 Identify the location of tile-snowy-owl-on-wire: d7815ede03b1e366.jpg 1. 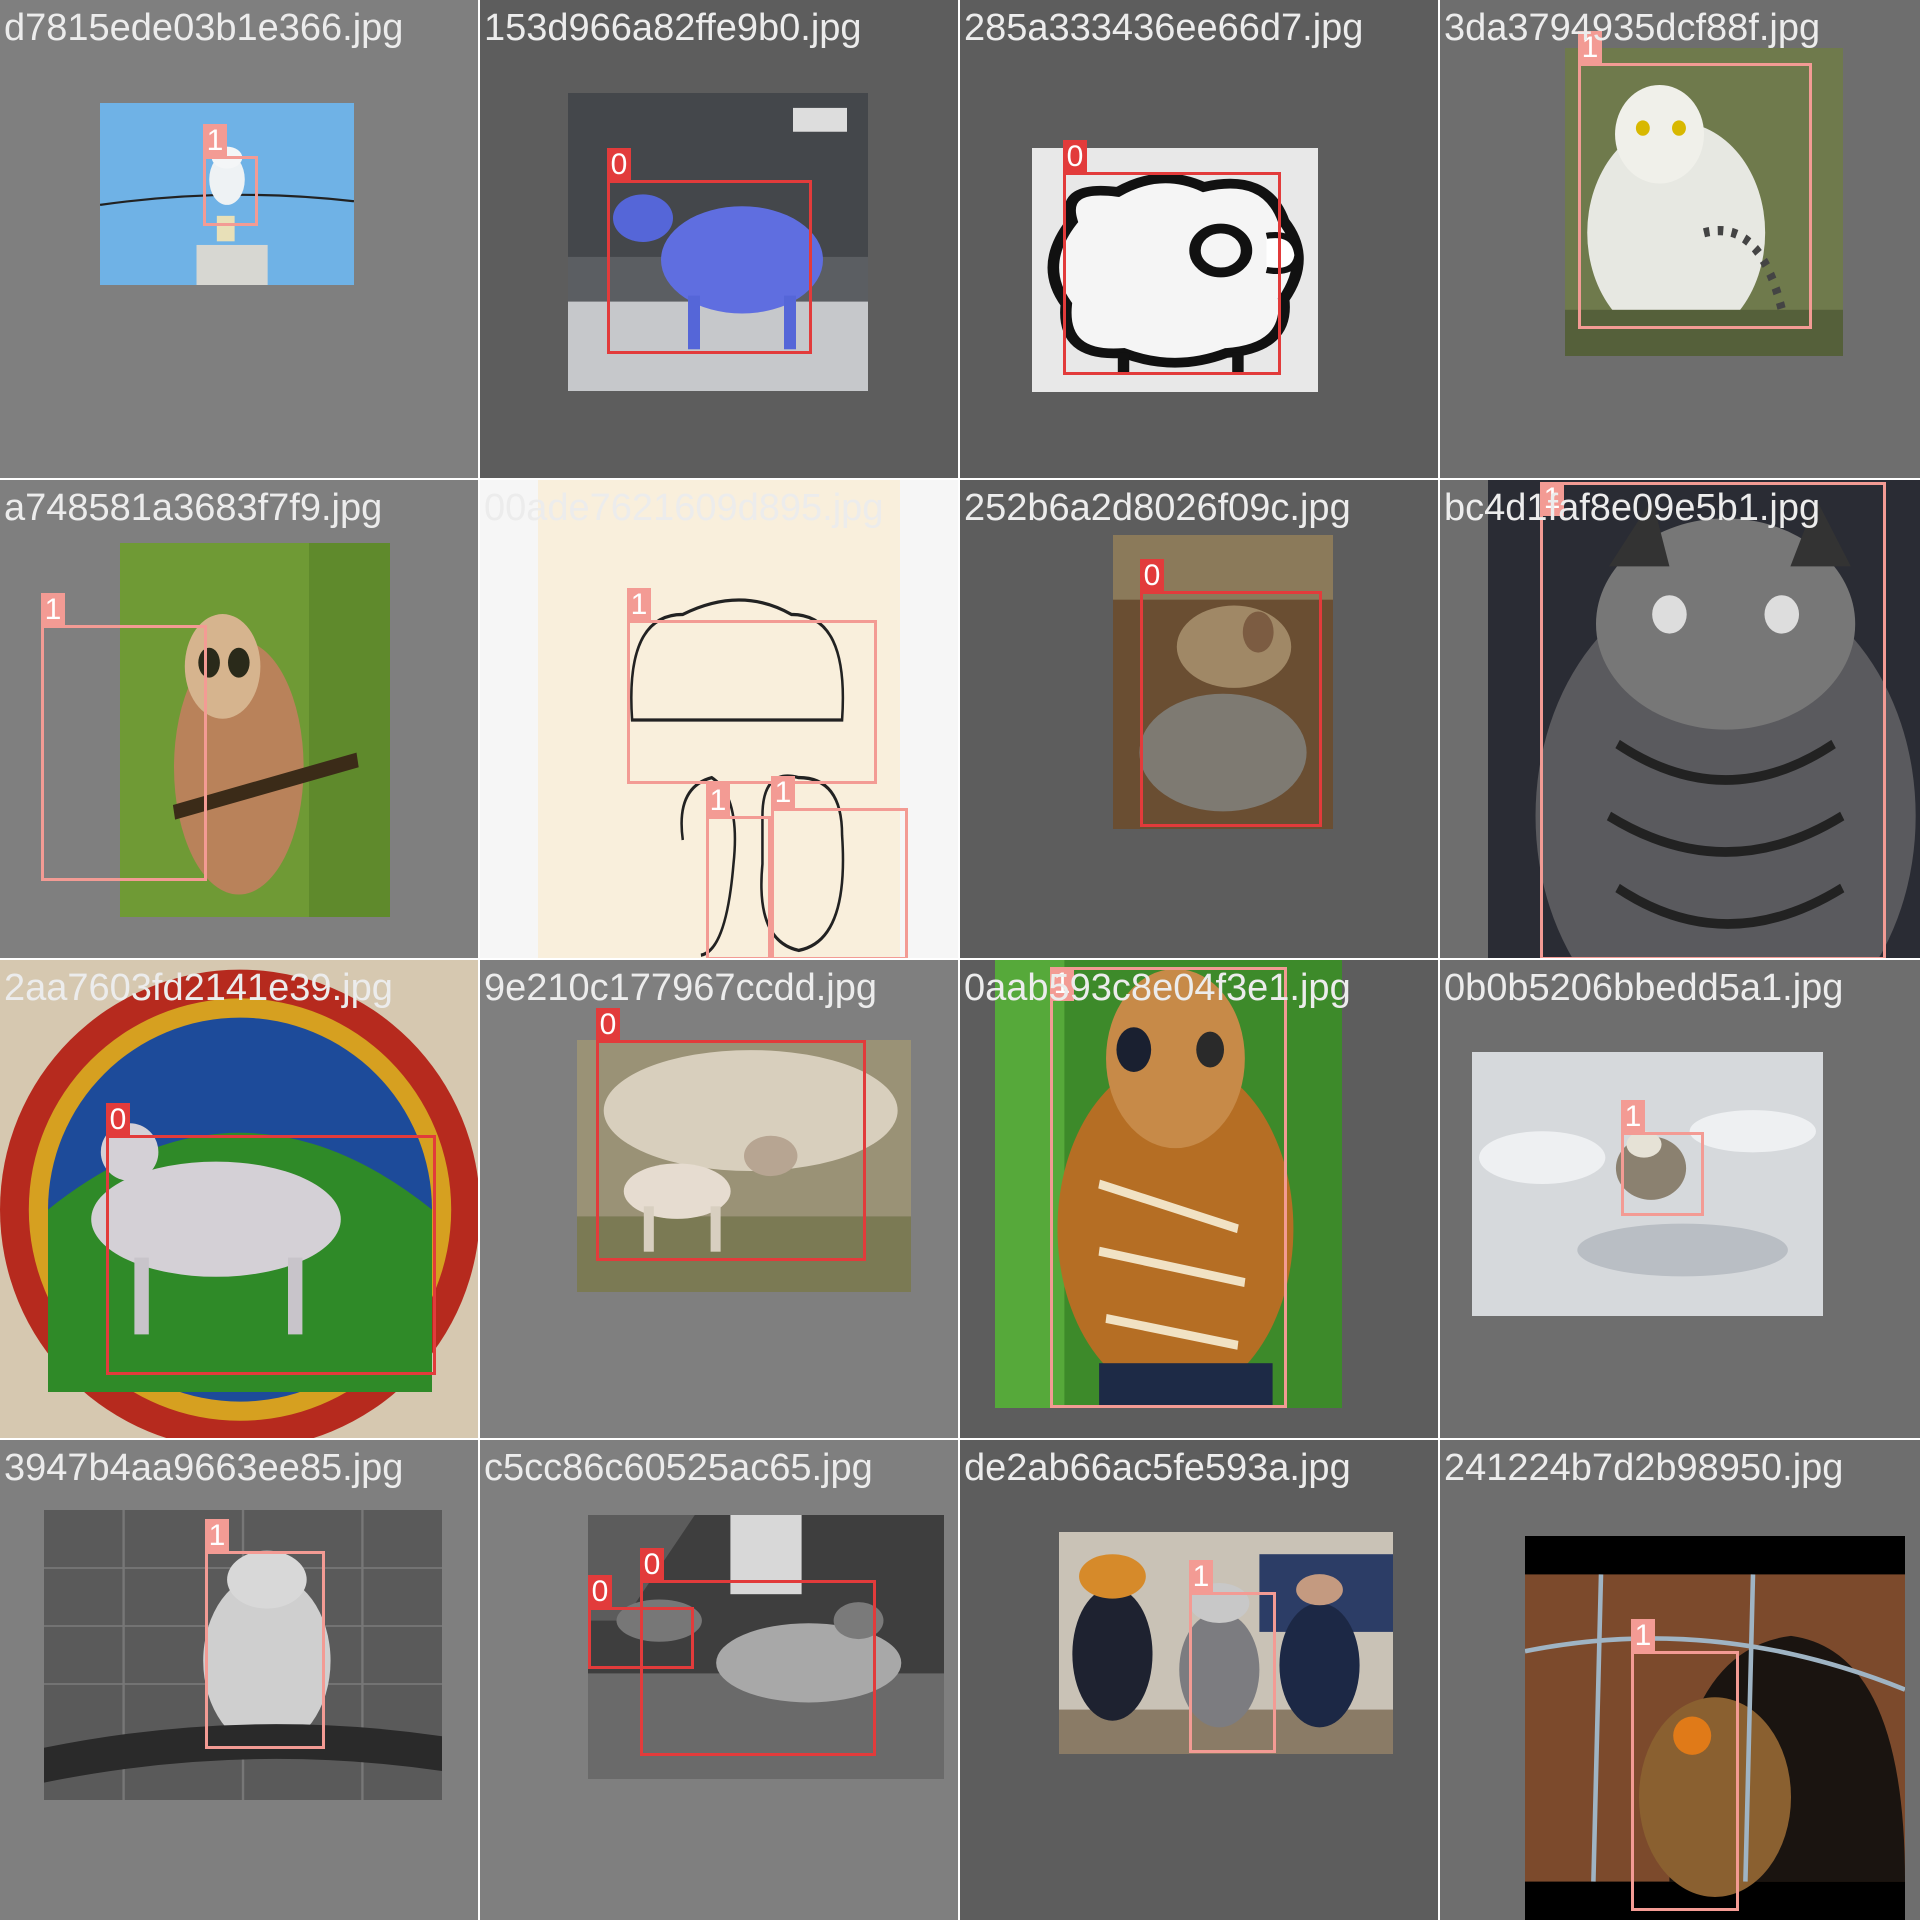
(239, 239).